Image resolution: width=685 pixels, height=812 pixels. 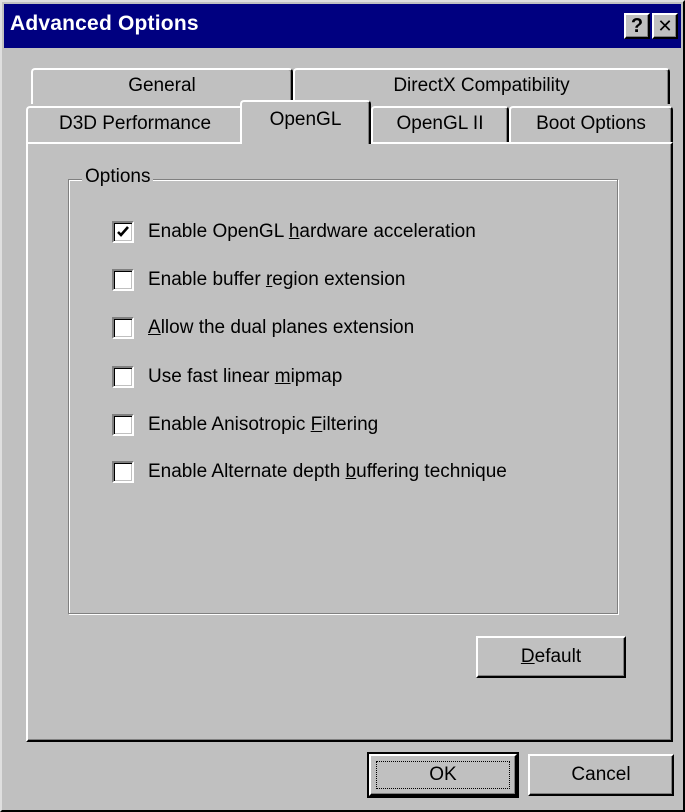 What do you see at coordinates (305, 122) in the screenshot?
I see `tab-opengl: OpenGL` at bounding box center [305, 122].